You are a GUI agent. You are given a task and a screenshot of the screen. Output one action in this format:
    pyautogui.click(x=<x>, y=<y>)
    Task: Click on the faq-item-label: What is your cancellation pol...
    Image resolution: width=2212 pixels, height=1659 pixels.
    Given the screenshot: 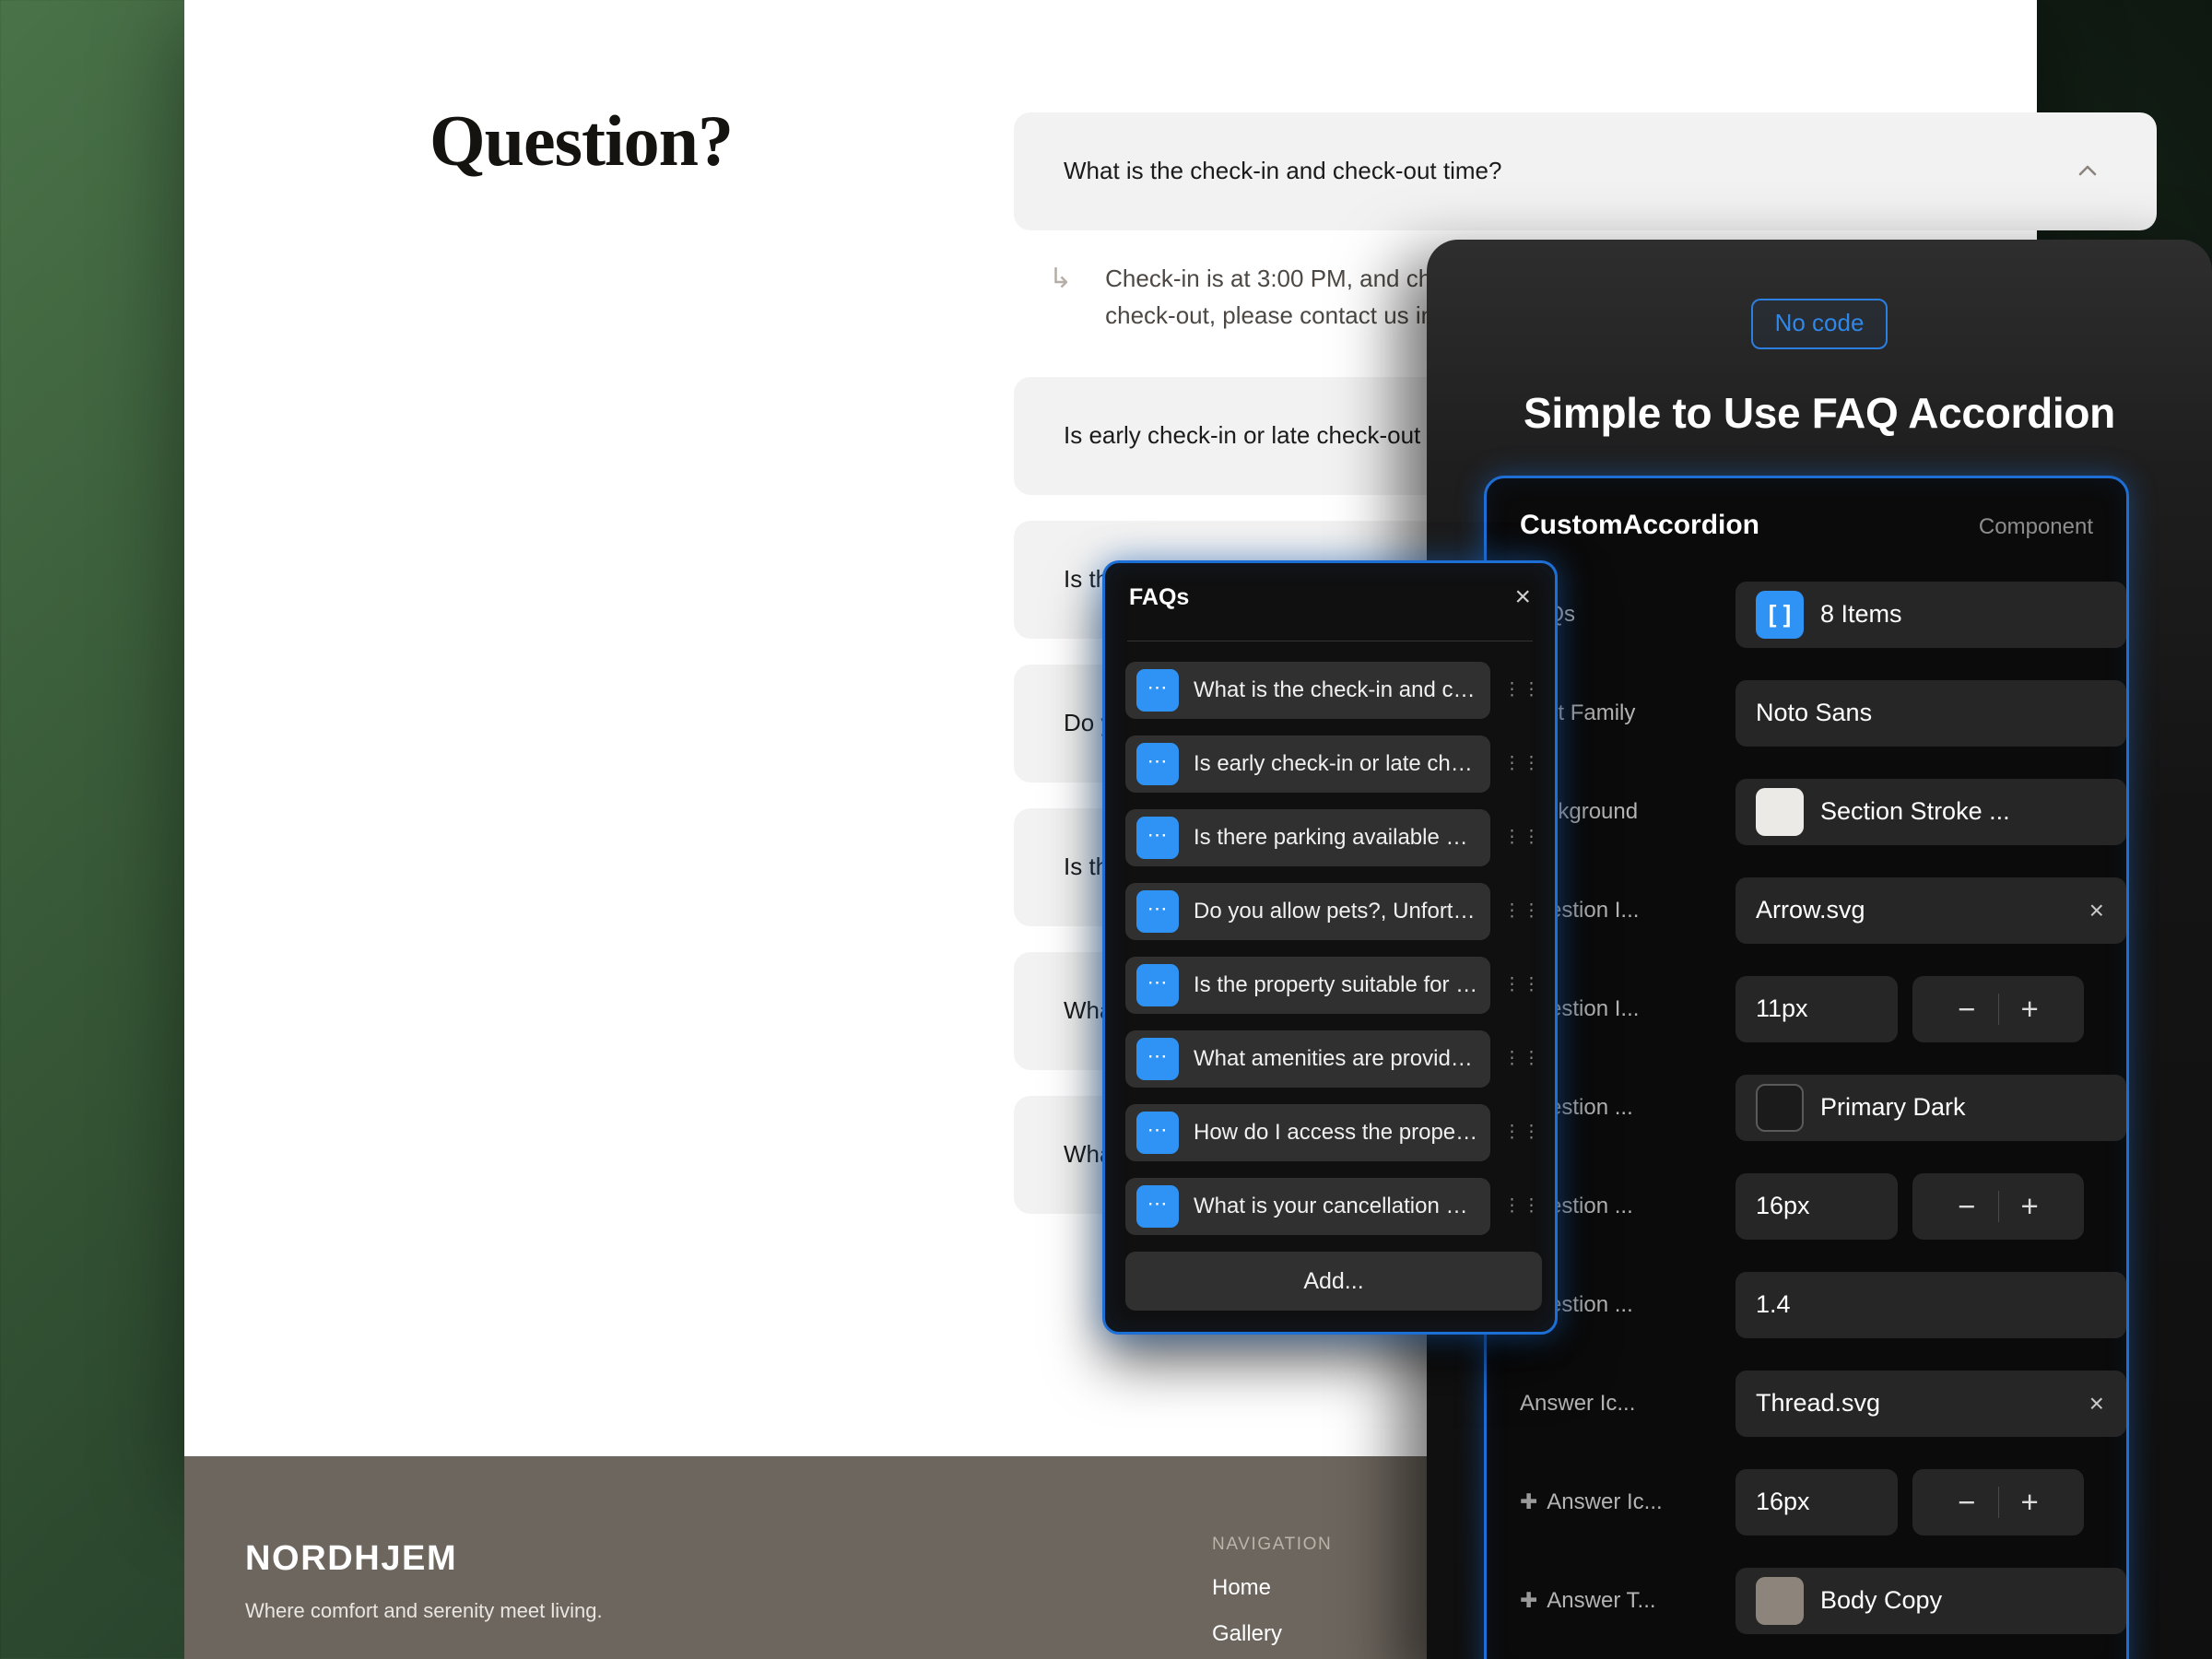 What is the action you would take?
    pyautogui.click(x=1336, y=1206)
    